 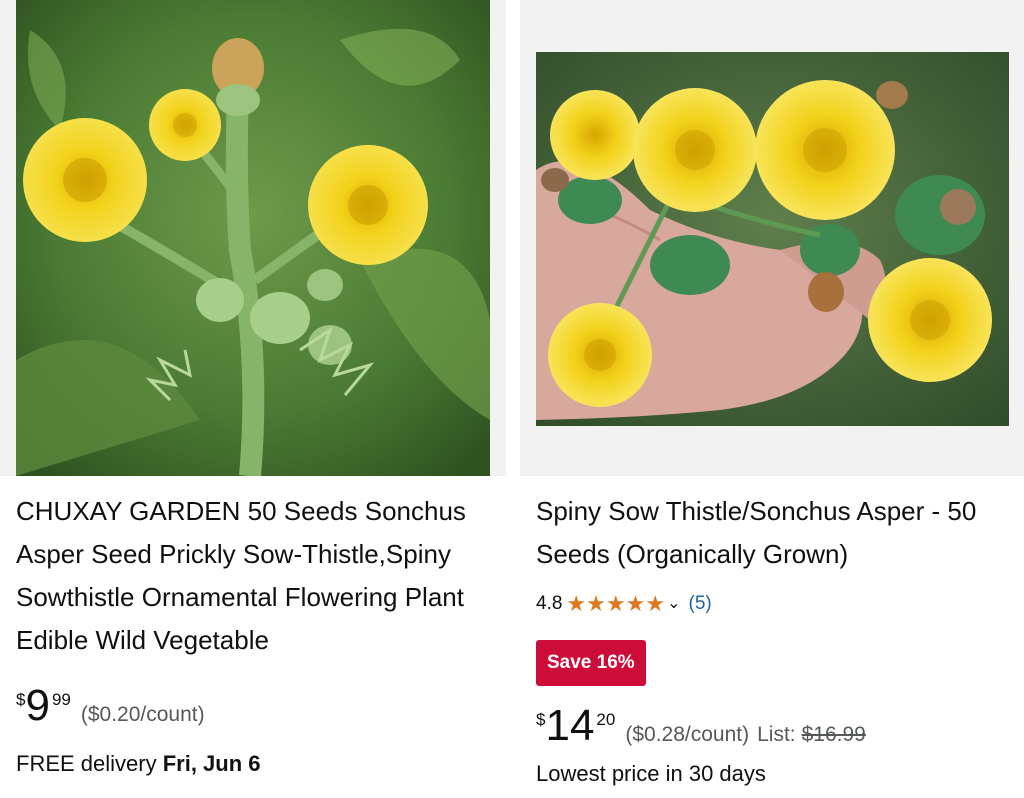 I want to click on unit-price: ($0.28/count), so click(x=687, y=734).